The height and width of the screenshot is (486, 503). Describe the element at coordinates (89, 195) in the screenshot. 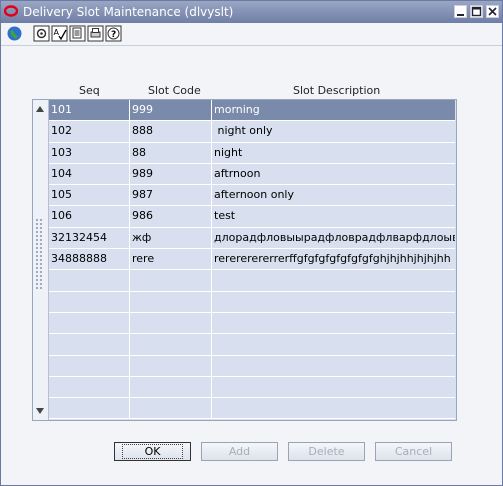

I see `seq-cell: 105` at that location.